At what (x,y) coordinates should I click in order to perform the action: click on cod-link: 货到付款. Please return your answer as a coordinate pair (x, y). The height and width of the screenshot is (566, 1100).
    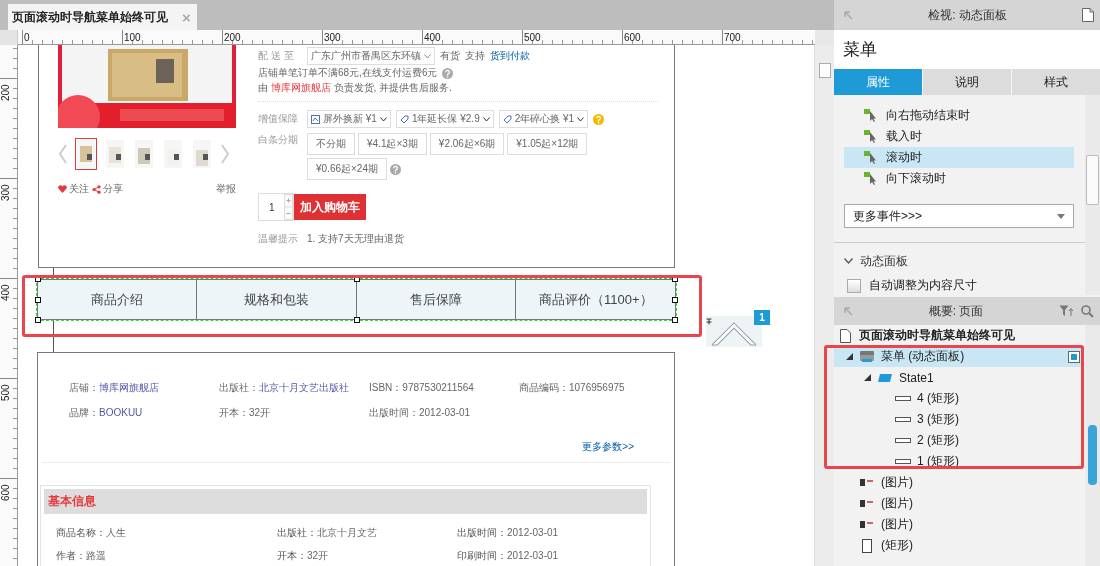
    Looking at the image, I should click on (510, 56).